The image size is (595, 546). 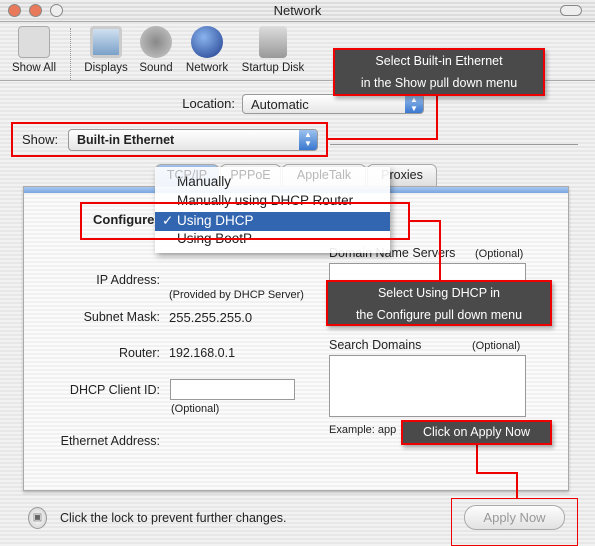 What do you see at coordinates (211, 317) in the screenshot?
I see `subnet-mask-value: 255.255.255.0` at bounding box center [211, 317].